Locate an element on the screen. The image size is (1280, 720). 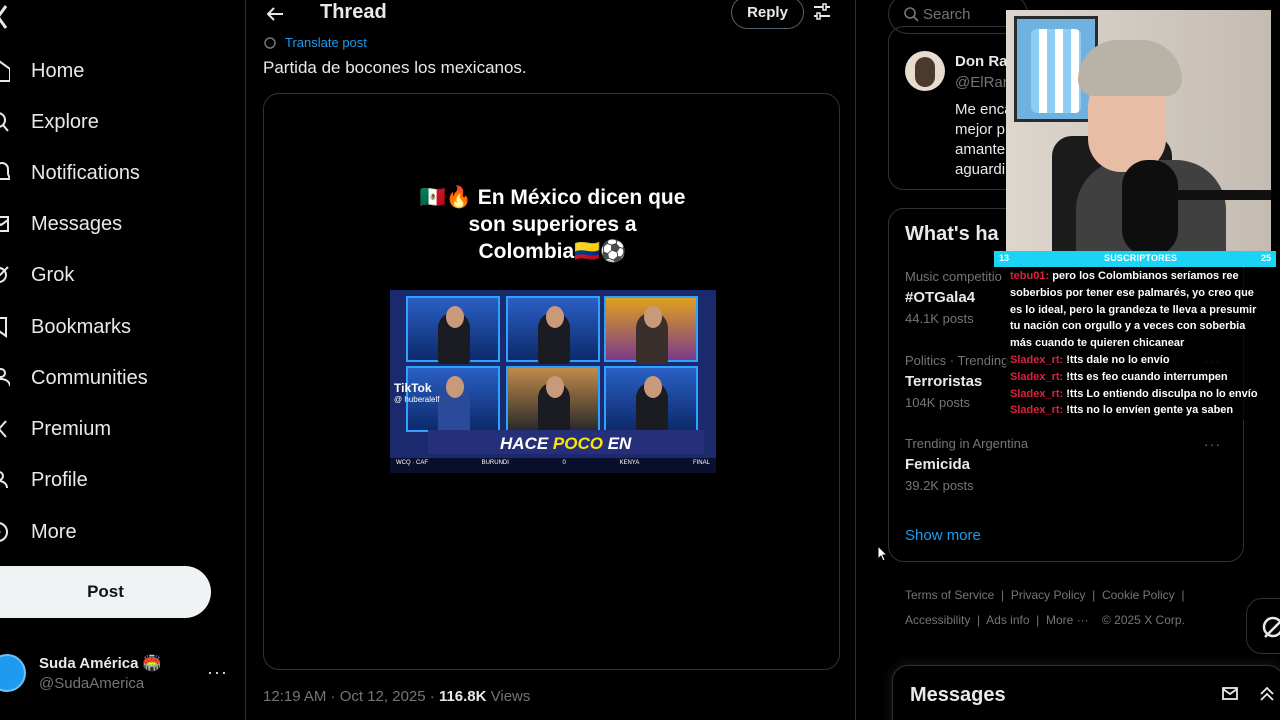
account-more-icon: ··· is located at coordinates (217, 672).